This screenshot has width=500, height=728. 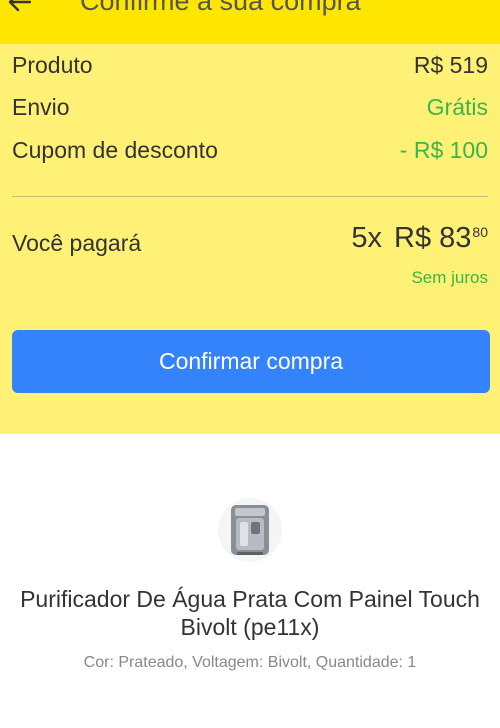 What do you see at coordinates (52, 65) in the screenshot?
I see `summary-label: Produto` at bounding box center [52, 65].